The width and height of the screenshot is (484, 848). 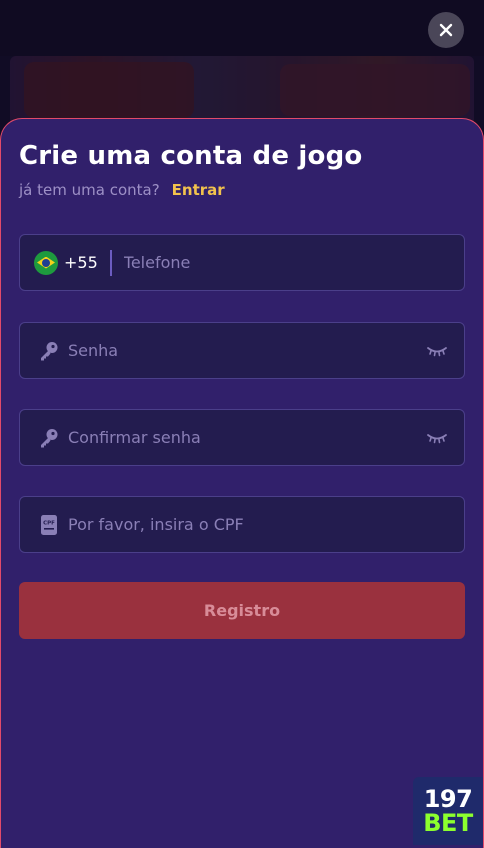 What do you see at coordinates (191, 156) in the screenshot?
I see `modal-title: Crie uma conta de jogo` at bounding box center [191, 156].